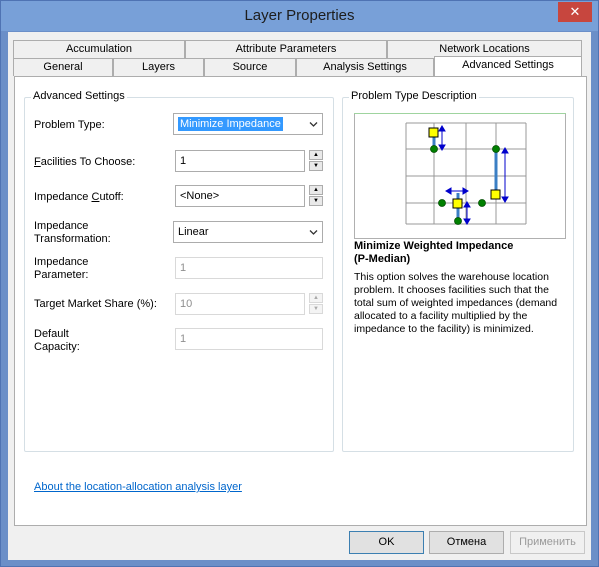 The image size is (599, 567). What do you see at coordinates (249, 339) in the screenshot?
I see `default-capacity-input: 1` at bounding box center [249, 339].